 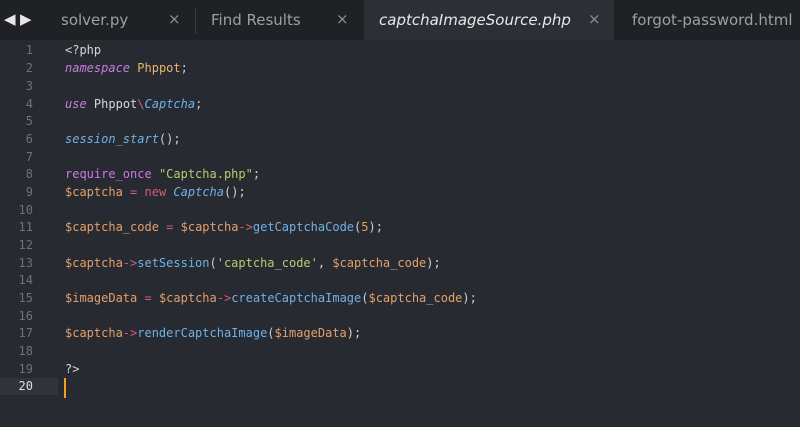 What do you see at coordinates (25, 386) in the screenshot?
I see `line-number-current: 20` at bounding box center [25, 386].